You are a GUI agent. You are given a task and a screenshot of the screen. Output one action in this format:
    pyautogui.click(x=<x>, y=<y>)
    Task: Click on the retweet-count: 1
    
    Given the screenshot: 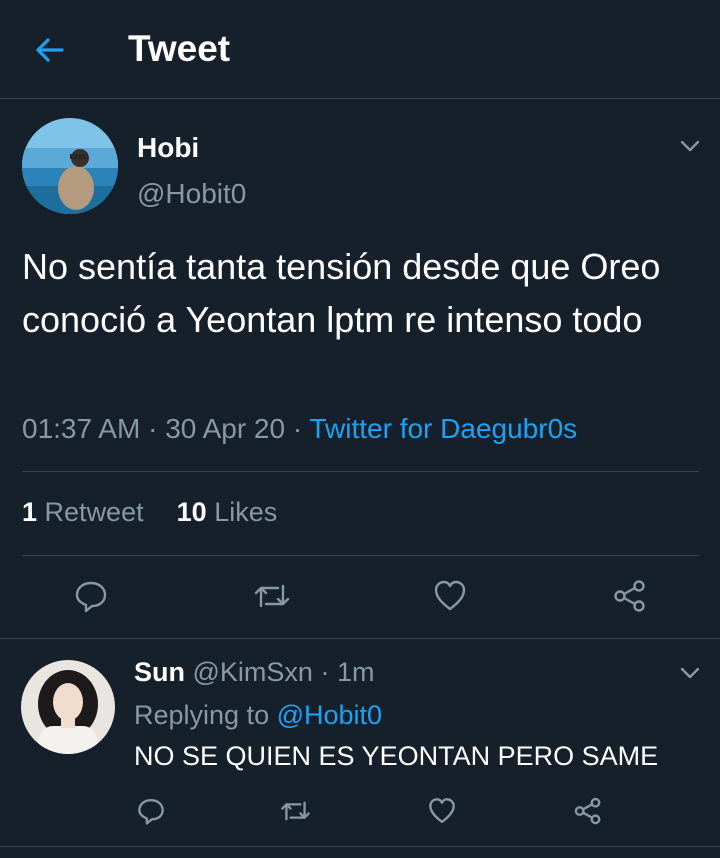 What is the action you would take?
    pyautogui.click(x=30, y=512)
    